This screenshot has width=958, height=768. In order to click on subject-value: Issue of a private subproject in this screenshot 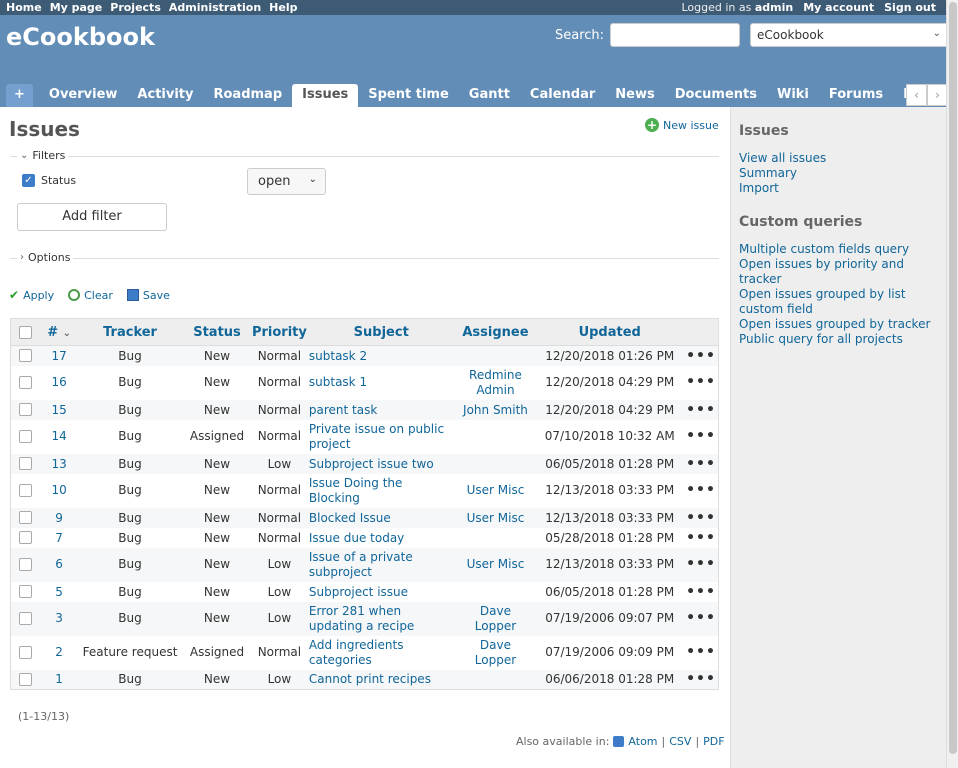, I will do `click(379, 565)`.